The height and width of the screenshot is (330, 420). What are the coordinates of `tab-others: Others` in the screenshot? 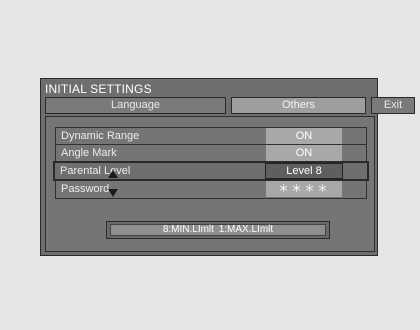 It's located at (298, 105).